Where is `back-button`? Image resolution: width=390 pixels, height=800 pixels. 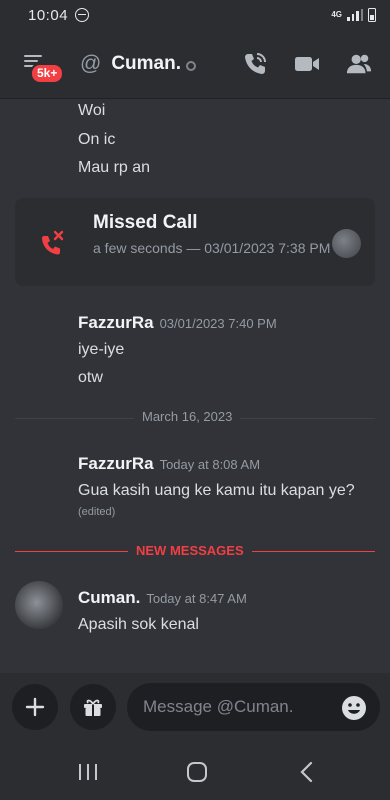
back-button is located at coordinates (307, 772).